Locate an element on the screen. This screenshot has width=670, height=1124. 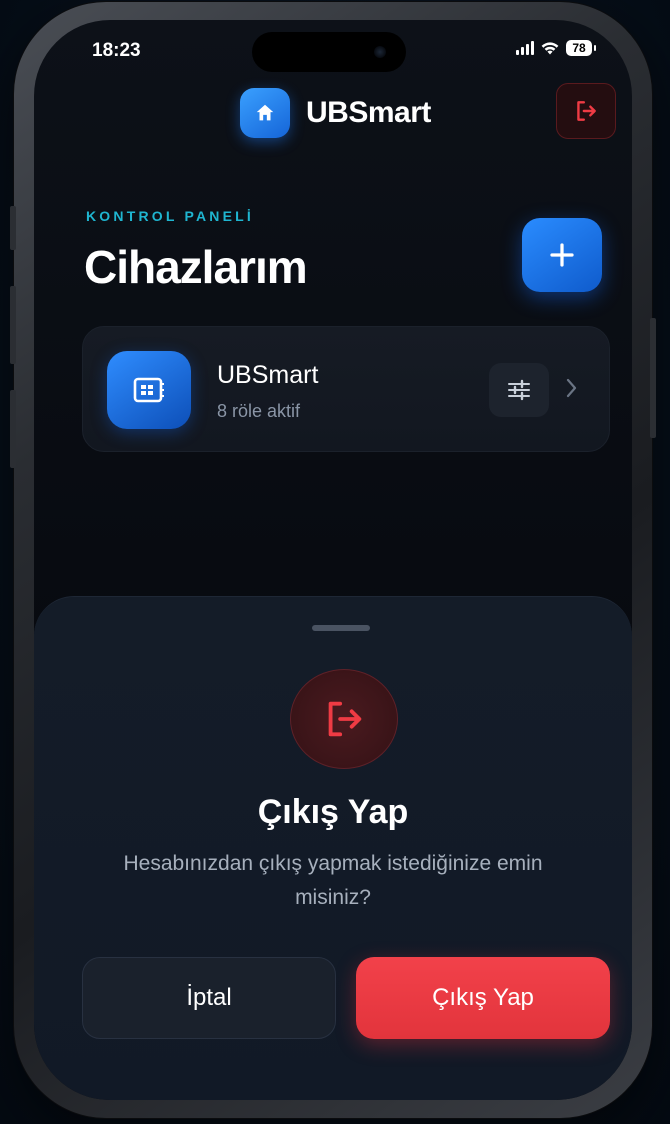
app-name: UBSmart is located at coordinates (368, 112).